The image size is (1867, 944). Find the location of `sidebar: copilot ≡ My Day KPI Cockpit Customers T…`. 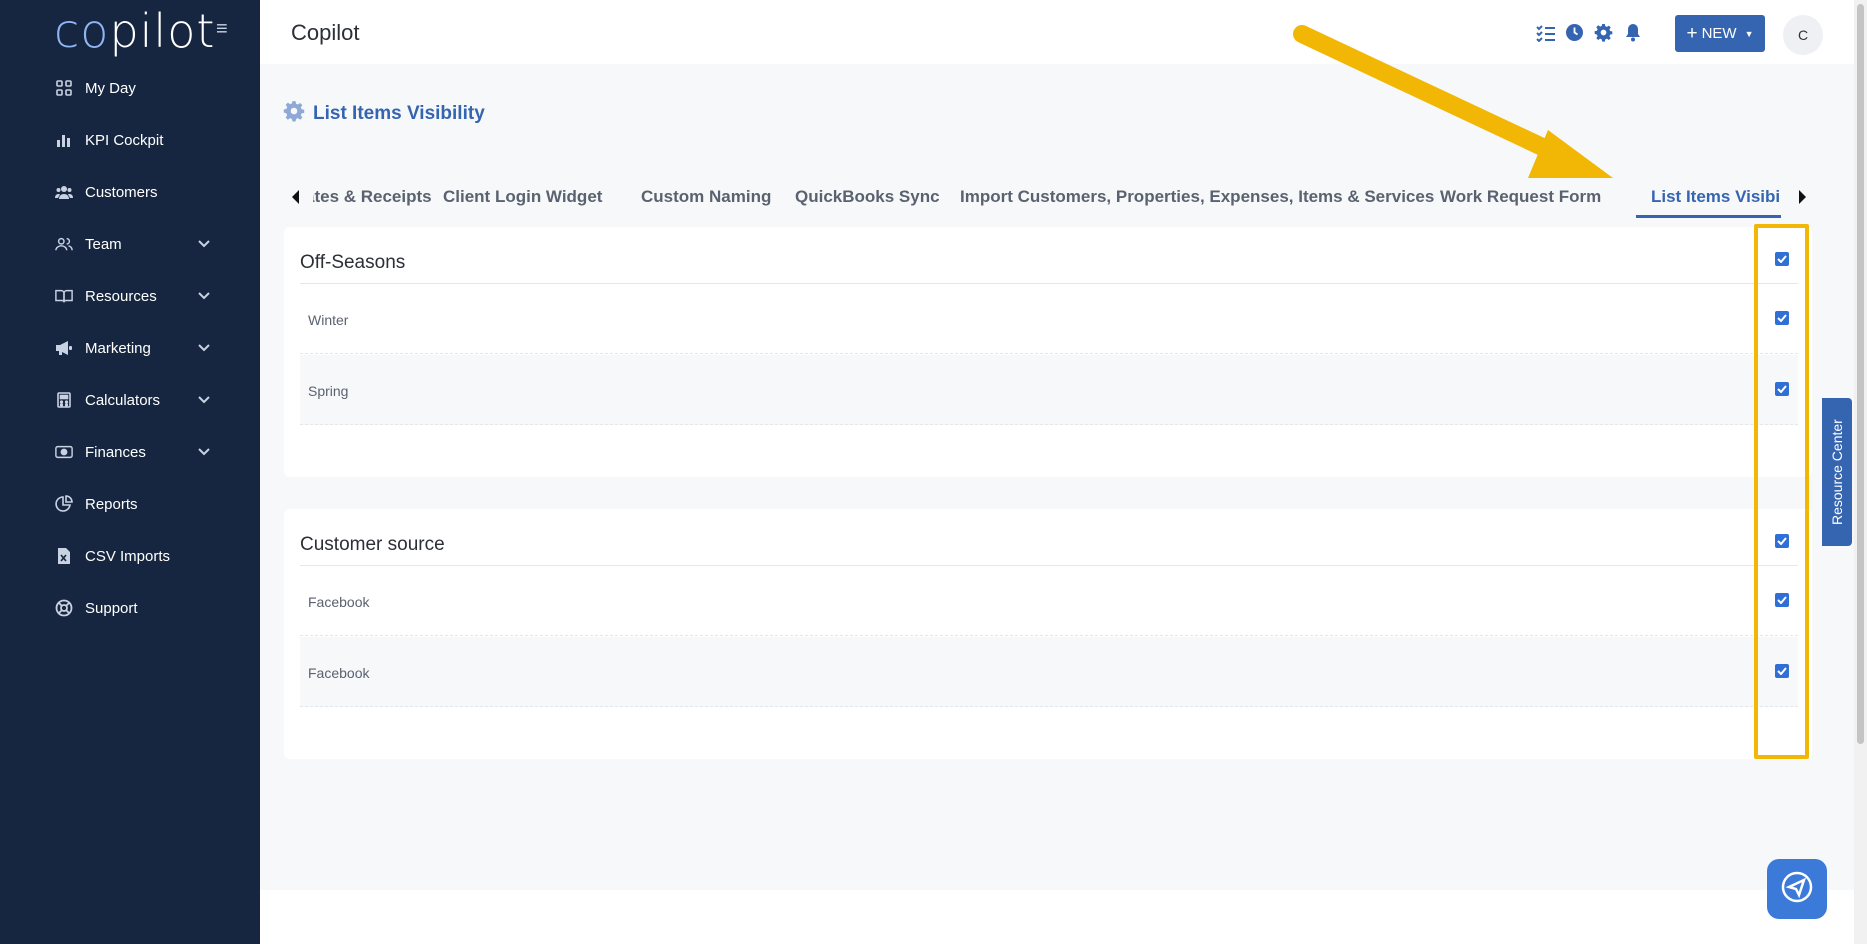

sidebar: copilot ≡ My Day KPI Cockpit Customers T… is located at coordinates (130, 472).